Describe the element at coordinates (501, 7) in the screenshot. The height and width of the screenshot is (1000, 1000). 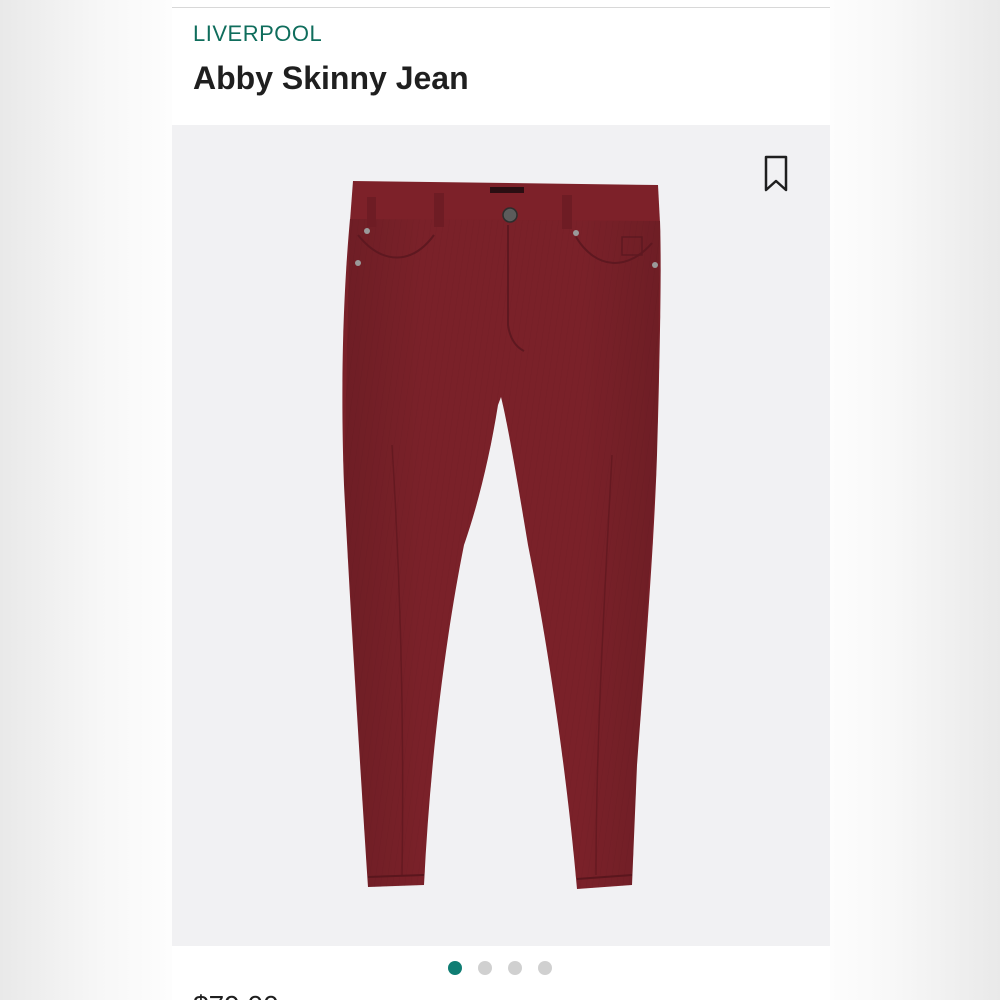
I see `divider` at that location.